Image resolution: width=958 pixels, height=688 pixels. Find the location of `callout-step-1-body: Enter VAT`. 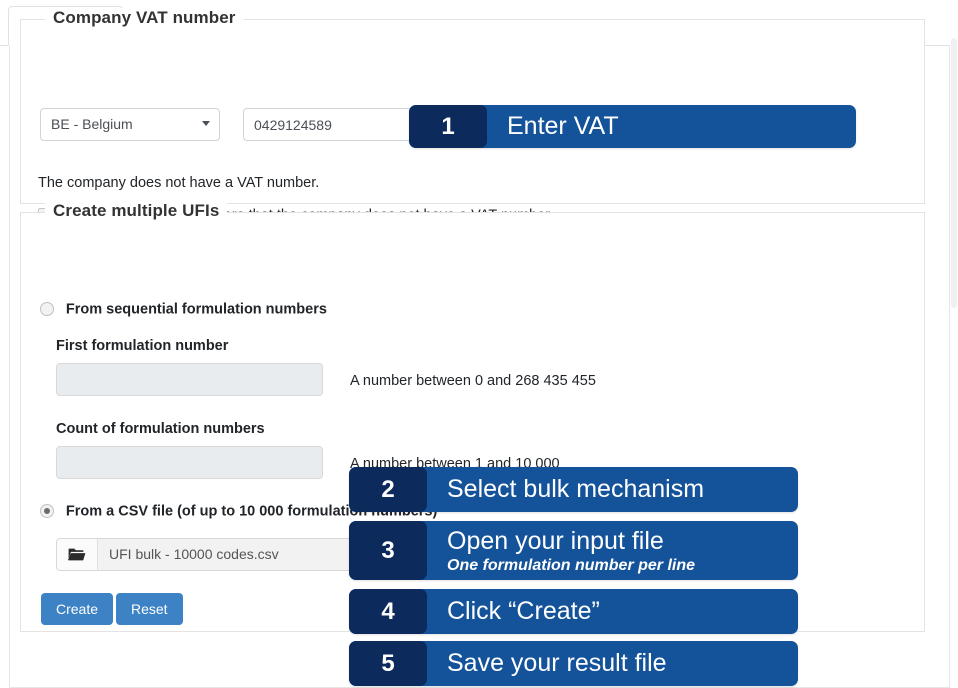

callout-step-1-body: Enter VAT is located at coordinates (671, 126).